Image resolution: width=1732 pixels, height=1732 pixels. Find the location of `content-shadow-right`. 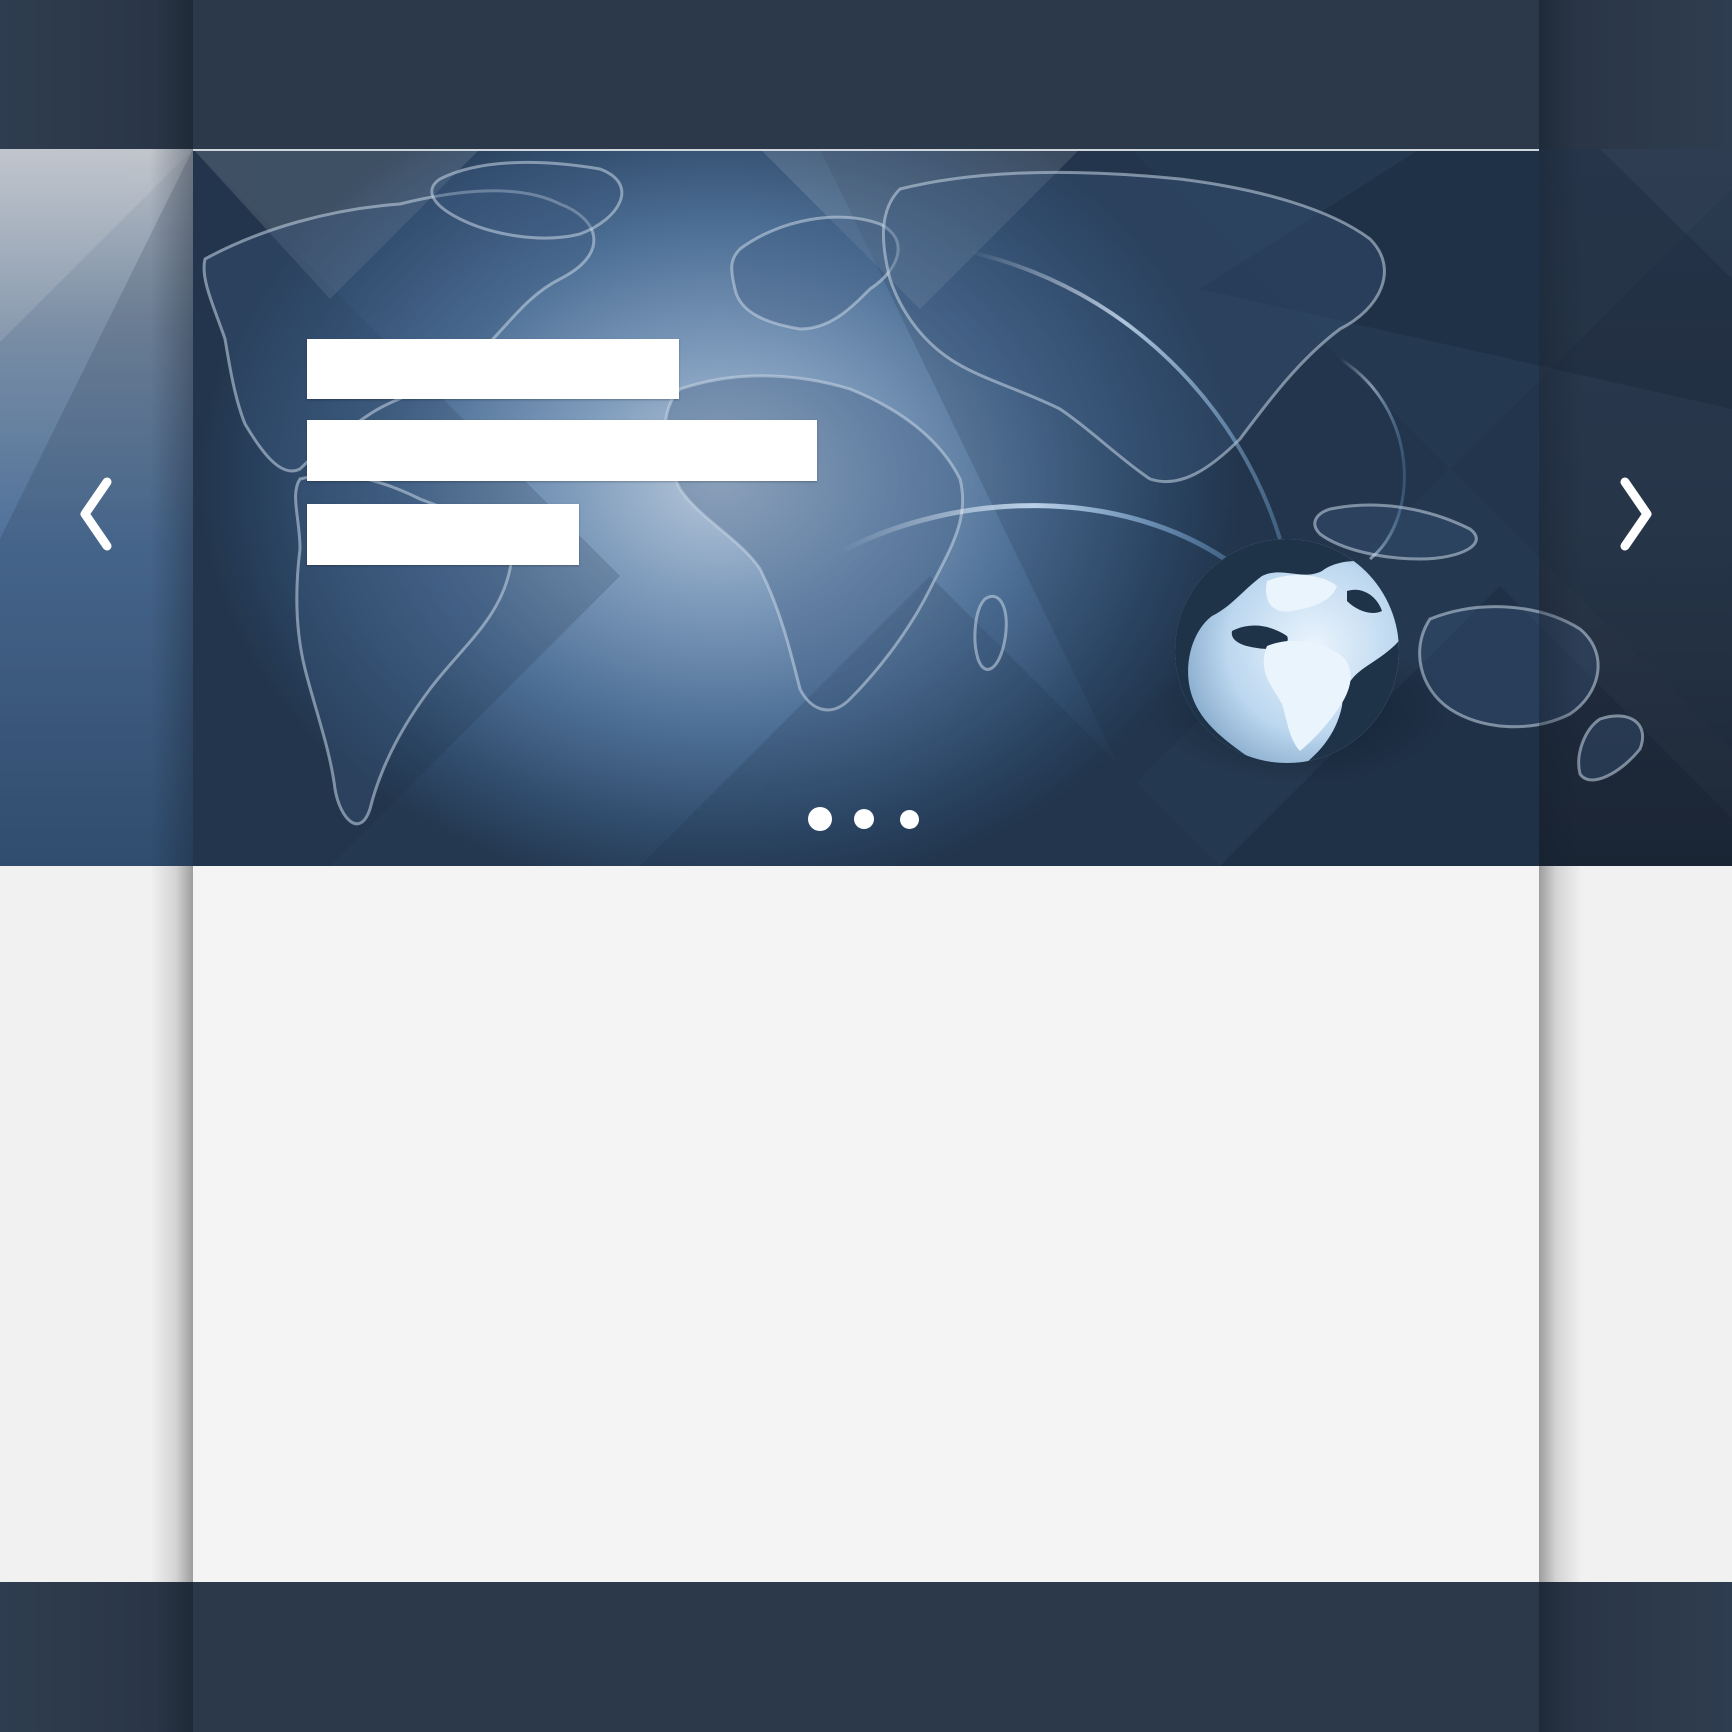

content-shadow-right is located at coordinates (1560, 1224).